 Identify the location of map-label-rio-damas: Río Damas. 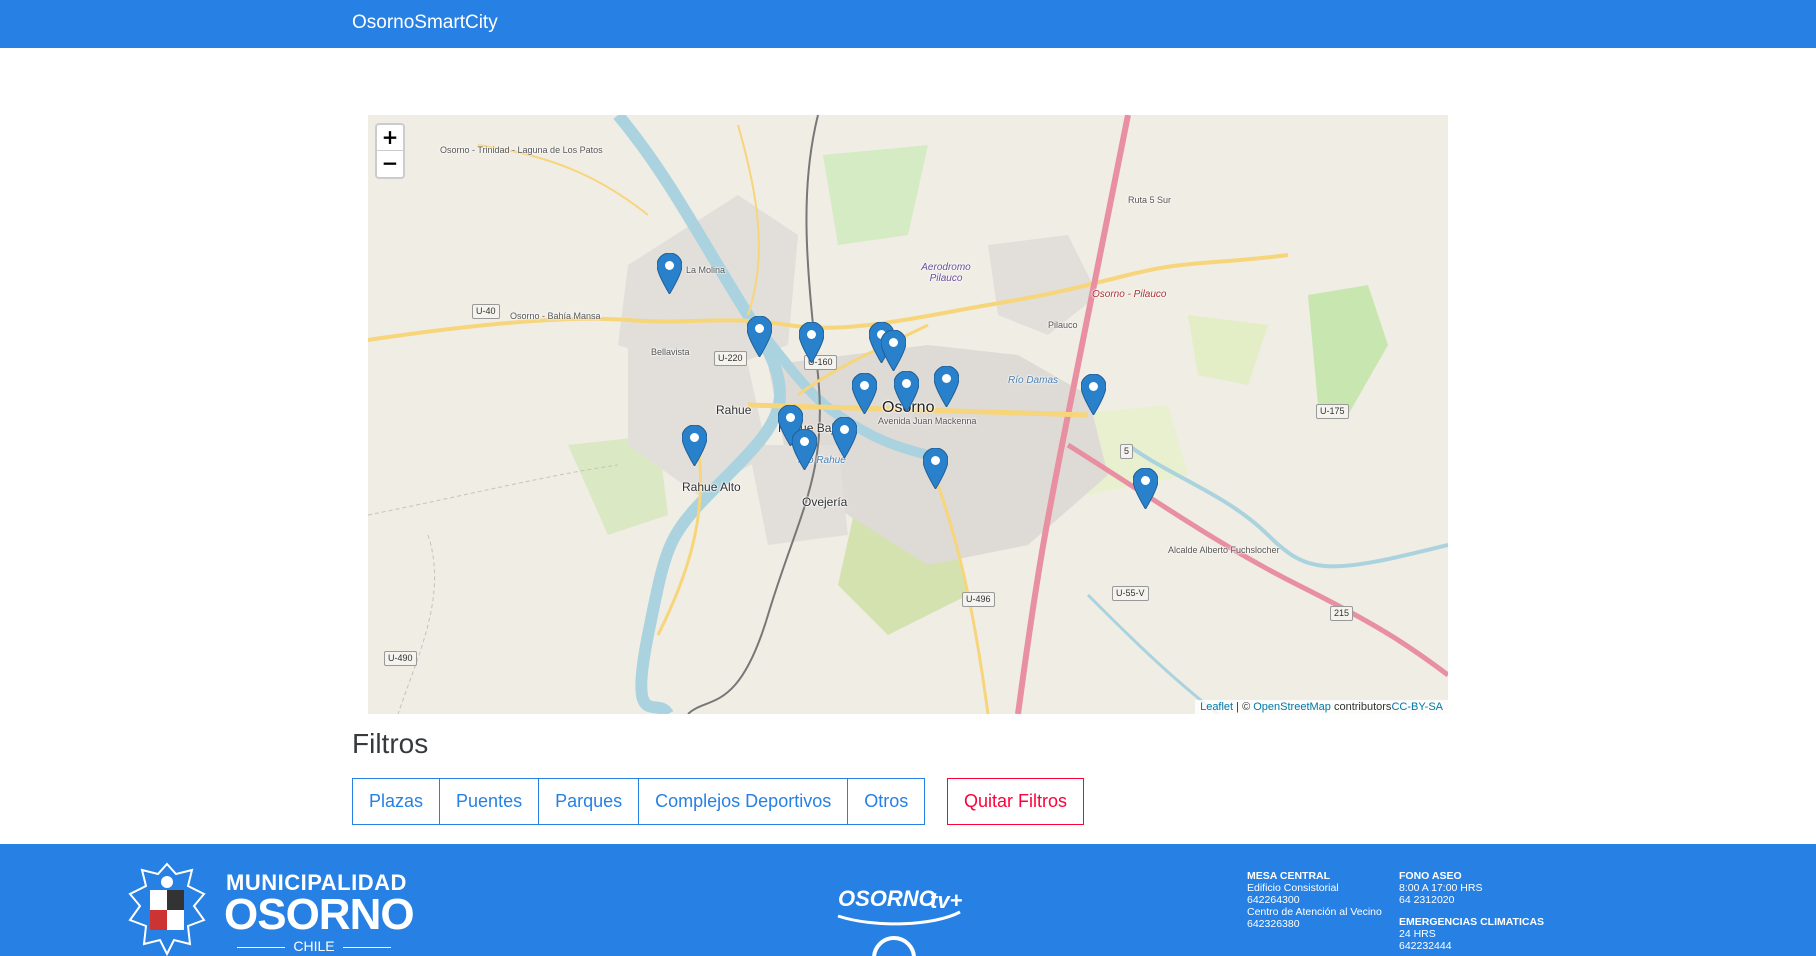
(1033, 380).